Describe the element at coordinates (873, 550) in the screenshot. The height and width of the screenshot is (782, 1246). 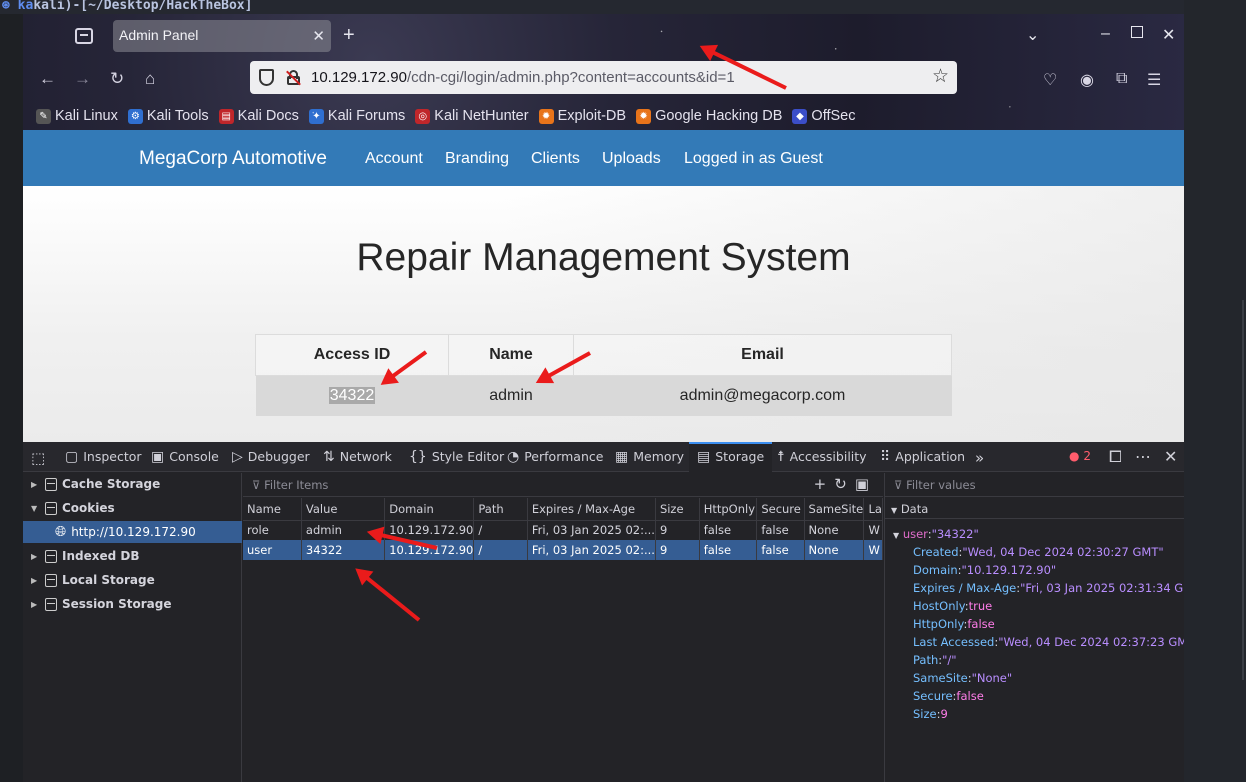
I see `cell-last-accessed: W` at that location.